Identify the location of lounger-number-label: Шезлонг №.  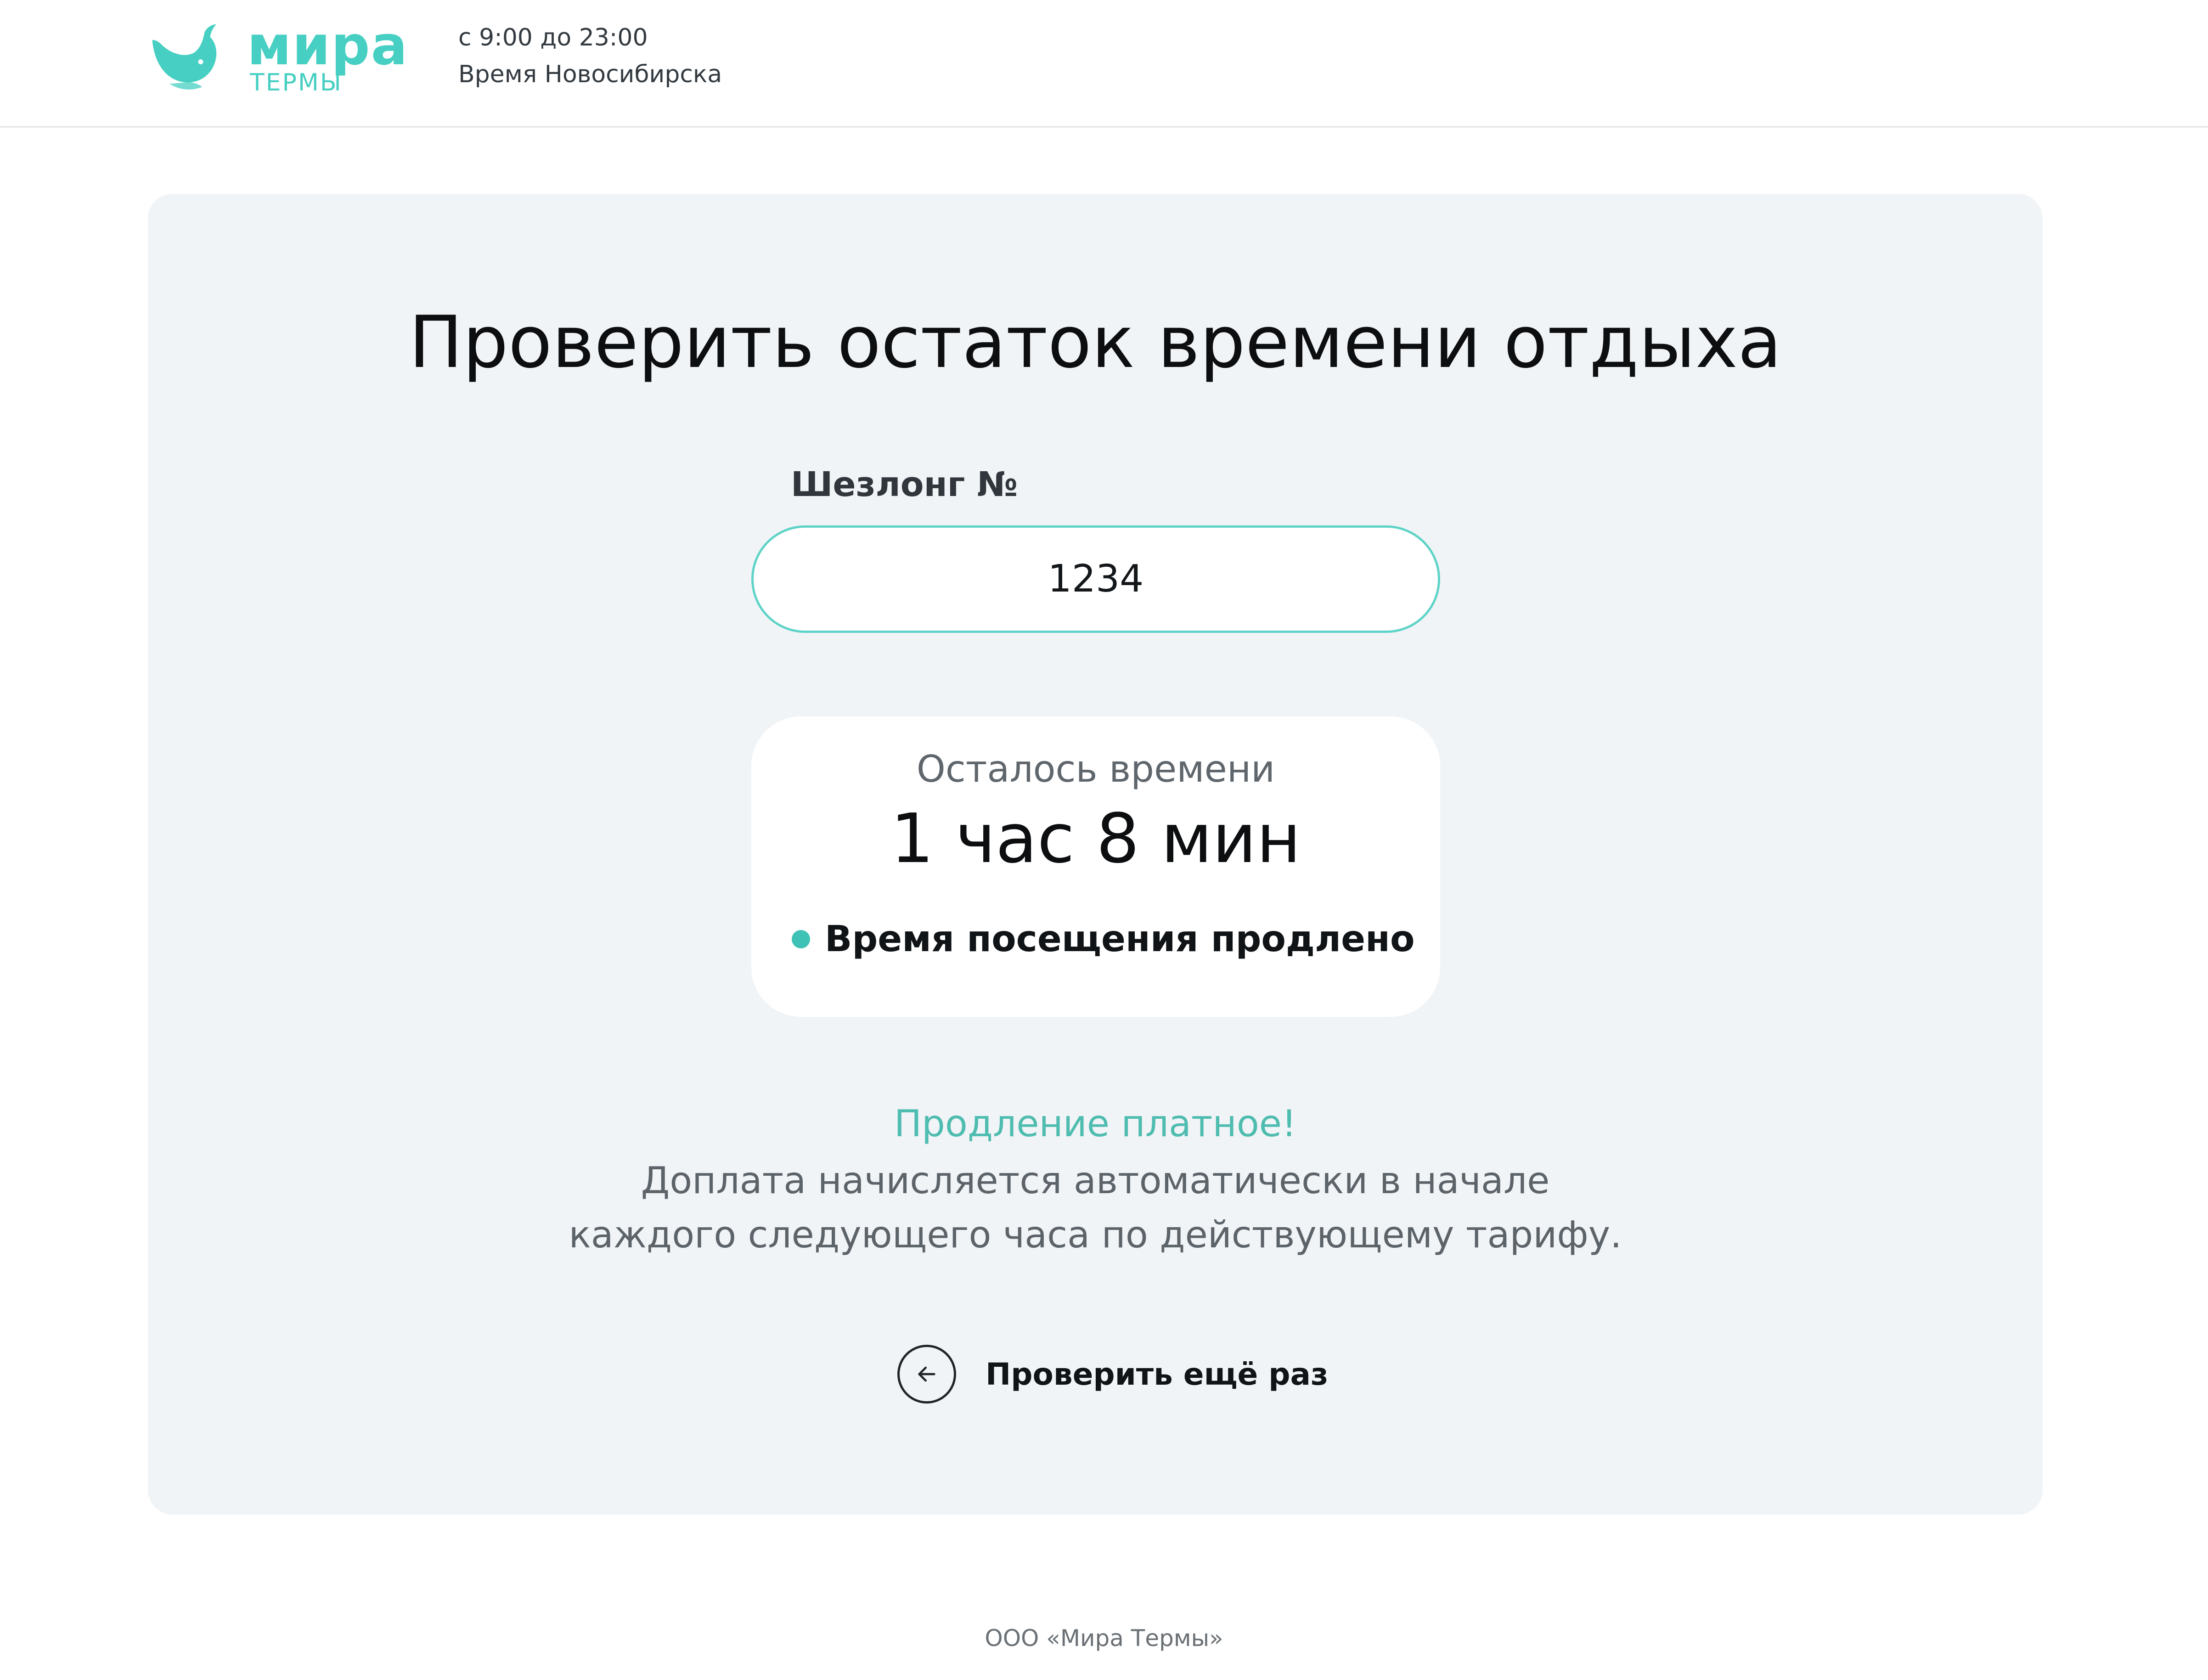
(904, 484).